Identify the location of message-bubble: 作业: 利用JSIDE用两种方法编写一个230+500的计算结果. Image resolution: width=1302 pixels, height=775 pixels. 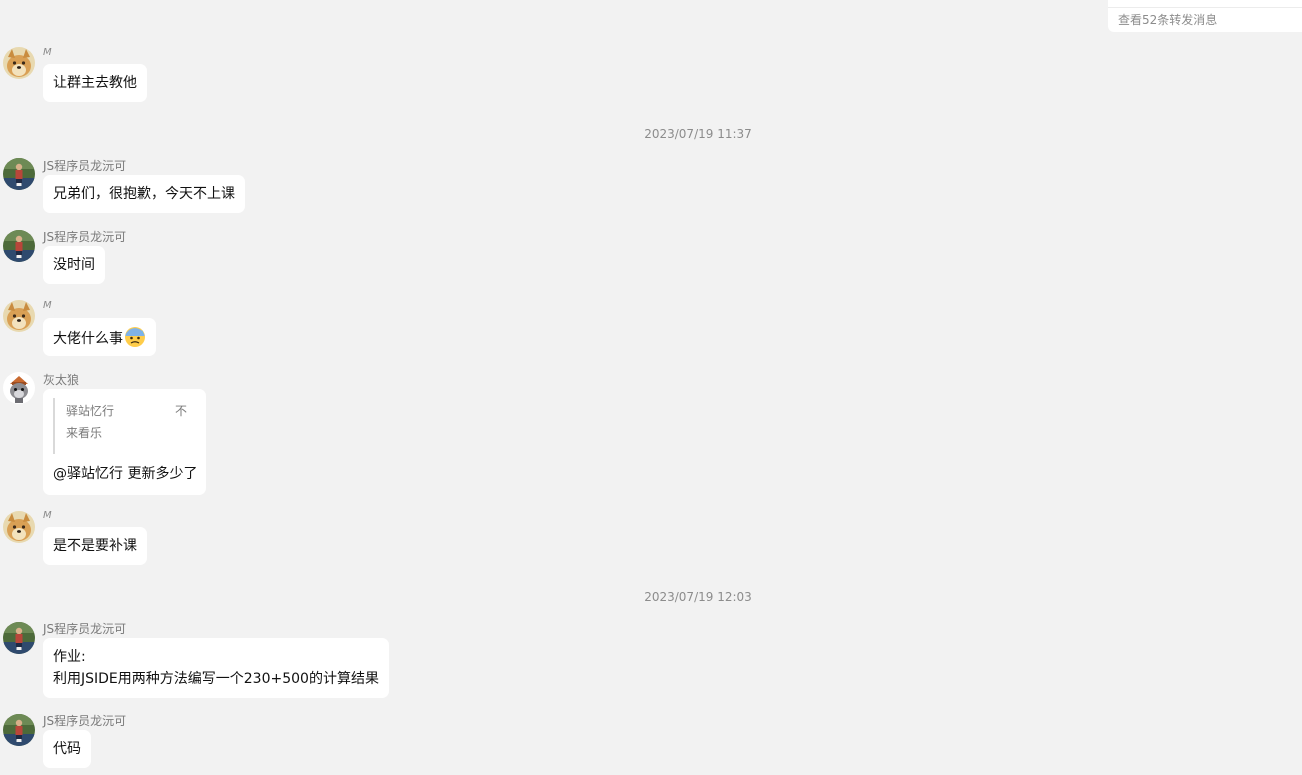
(216, 668).